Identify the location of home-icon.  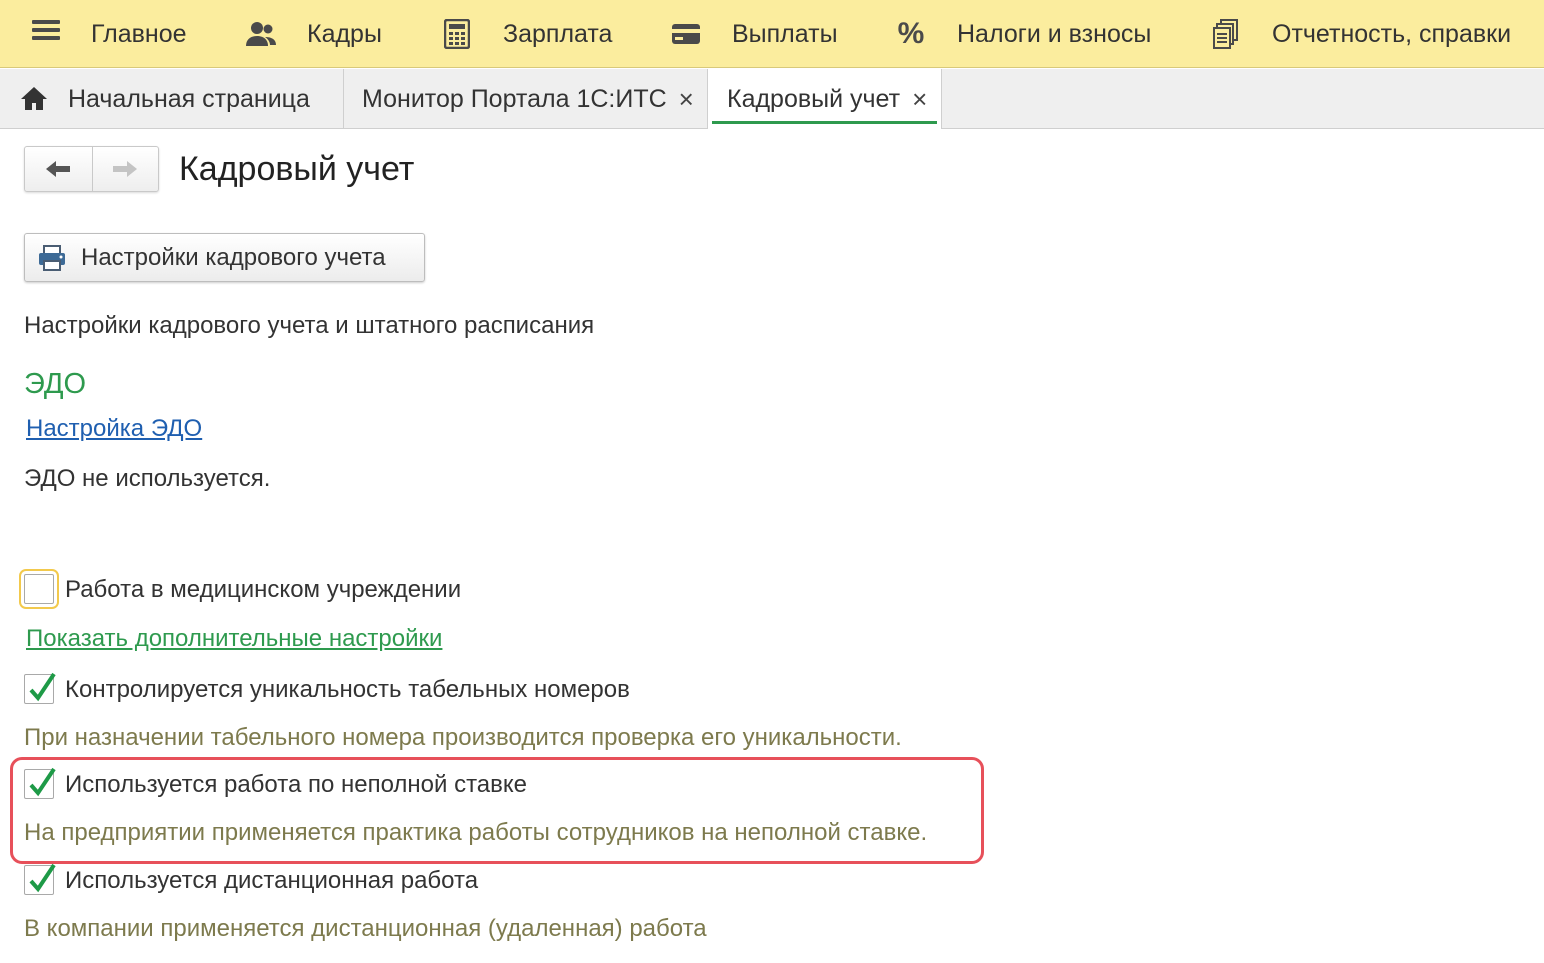
(34, 99).